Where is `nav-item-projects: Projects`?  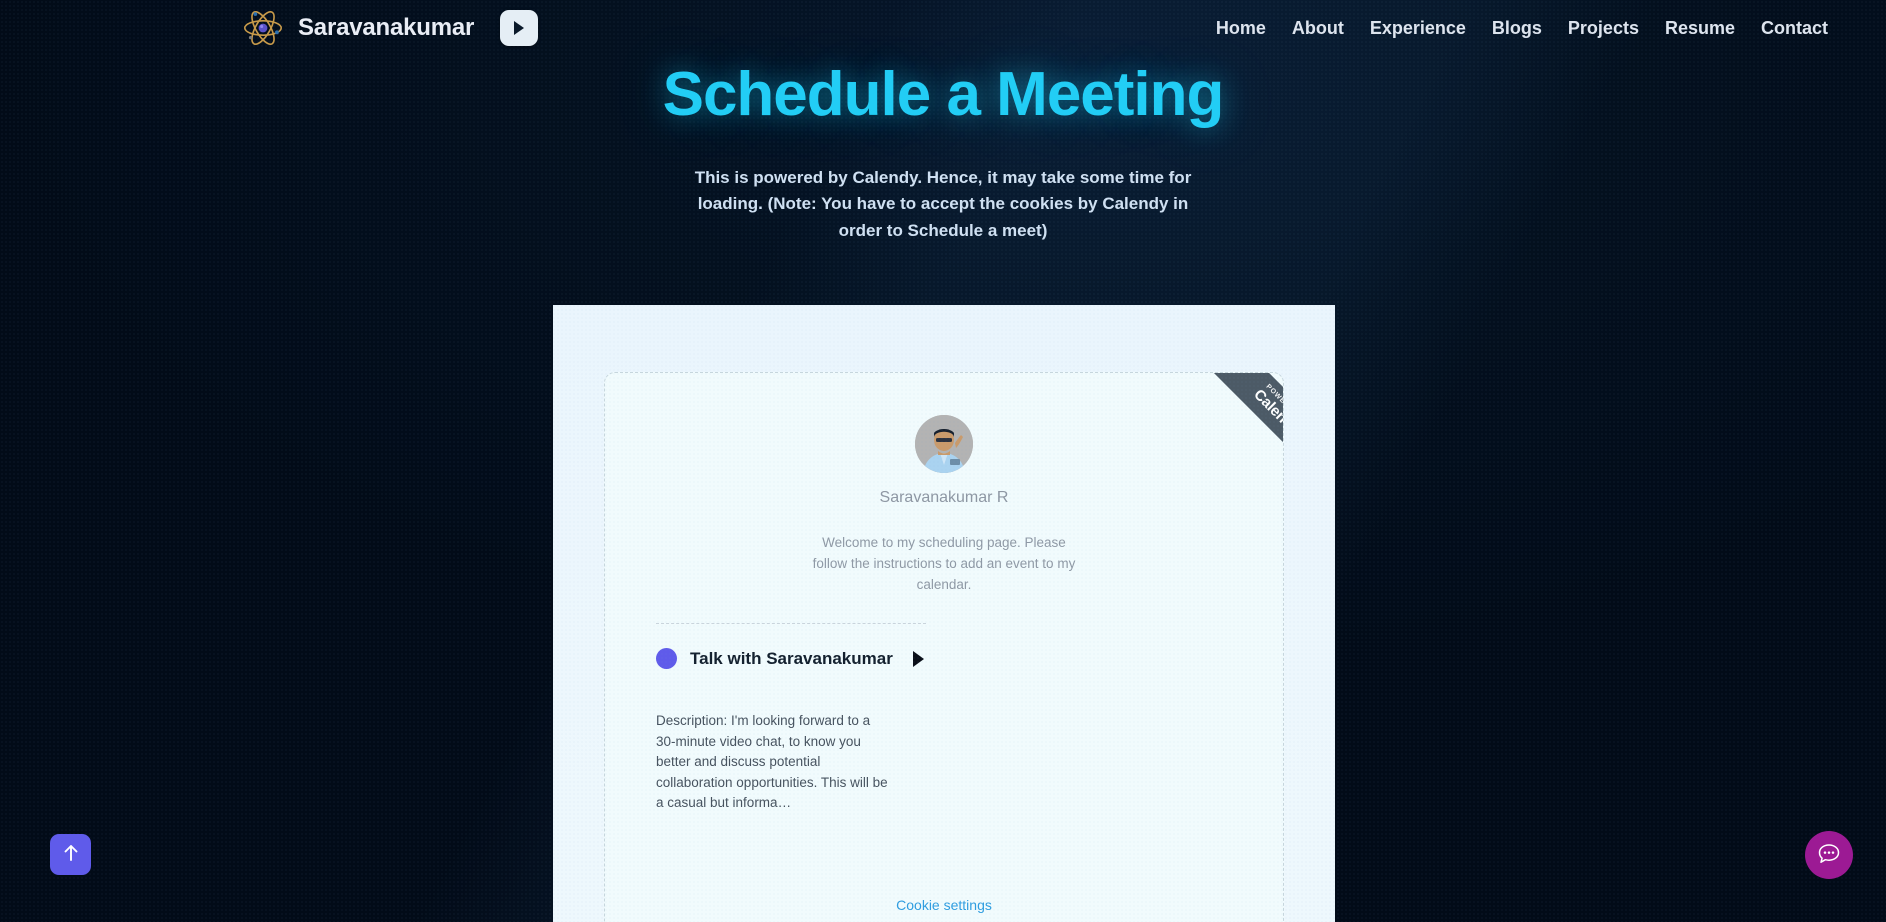
nav-item-projects: Projects is located at coordinates (1603, 28).